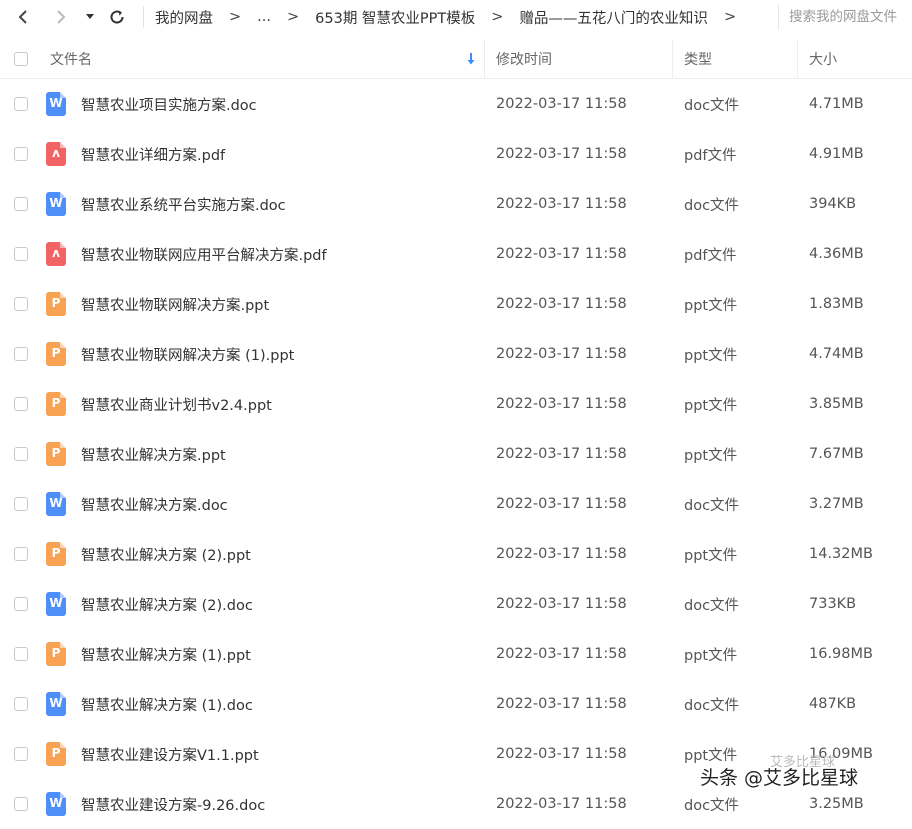 This screenshot has height=829, width=912. Describe the element at coordinates (153, 454) in the screenshot. I see `file-name: 智慧农业解决方案.ppt` at that location.